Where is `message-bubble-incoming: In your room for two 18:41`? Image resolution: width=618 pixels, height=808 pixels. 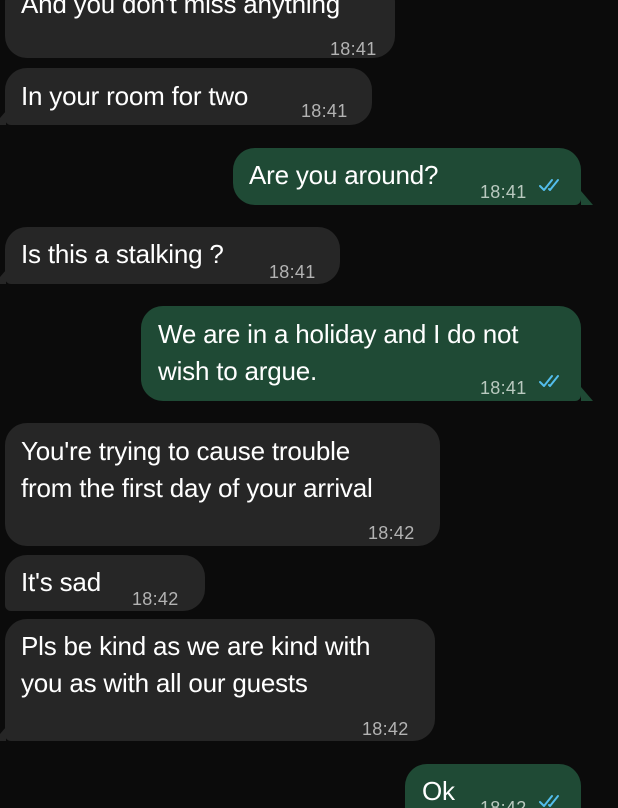 message-bubble-incoming: In your room for two 18:41 is located at coordinates (188, 96).